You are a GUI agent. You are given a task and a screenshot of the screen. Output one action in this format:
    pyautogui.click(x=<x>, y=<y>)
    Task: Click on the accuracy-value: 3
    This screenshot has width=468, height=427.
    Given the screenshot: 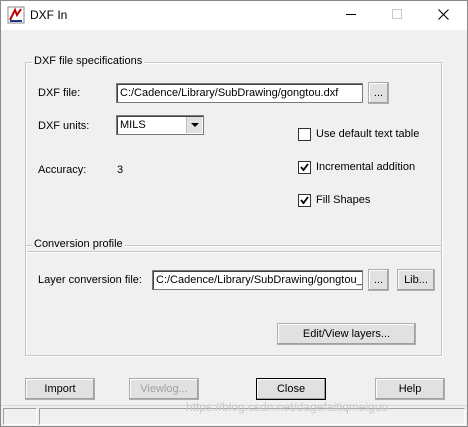 What is the action you would take?
    pyautogui.click(x=120, y=170)
    